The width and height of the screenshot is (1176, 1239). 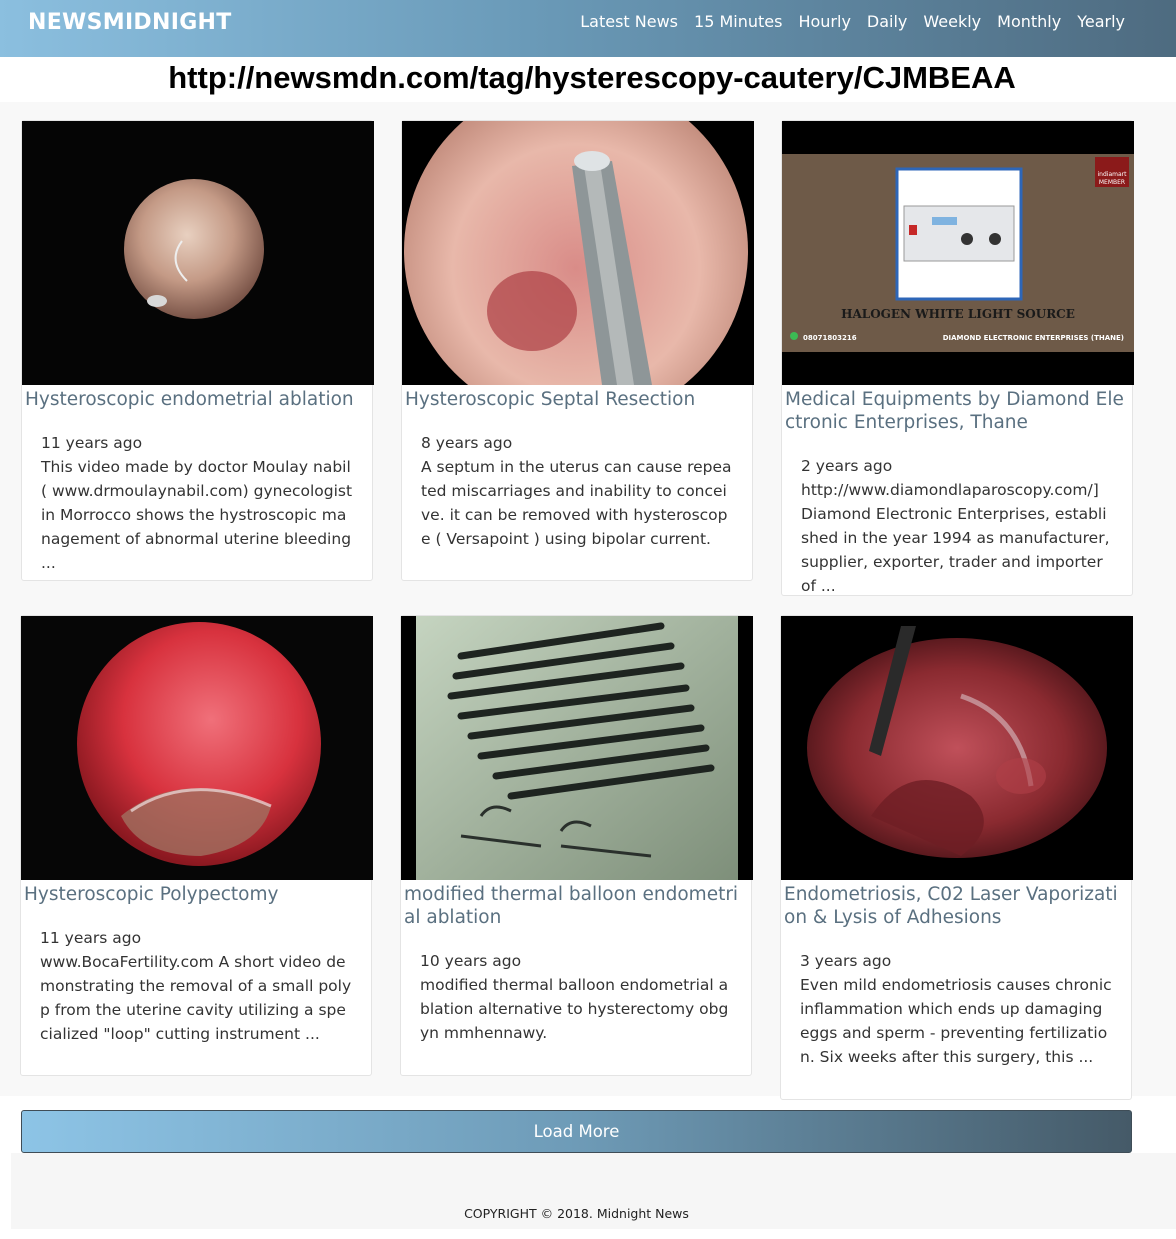 I want to click on polypectomy-image, so click(x=197, y=748).